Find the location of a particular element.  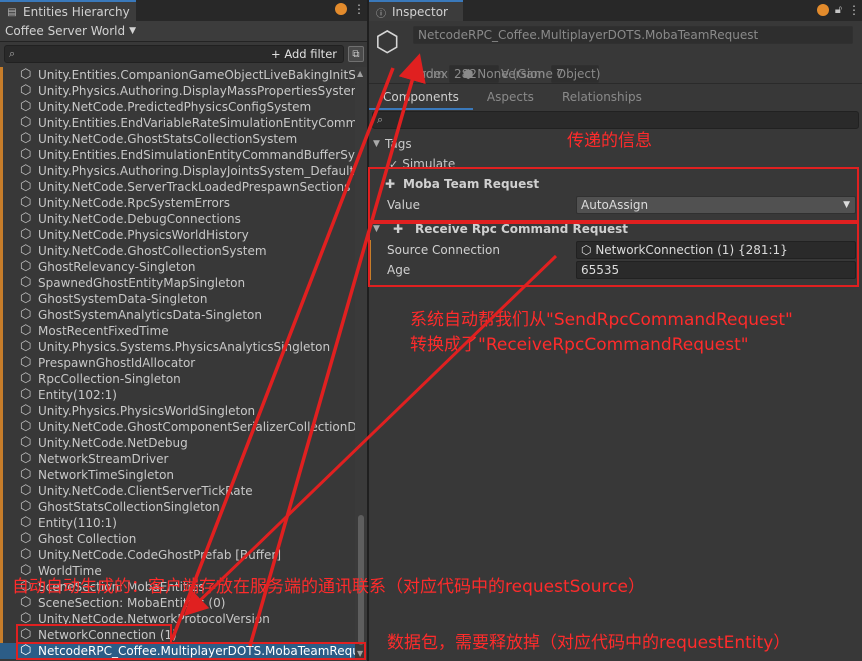

tab-relationships: Relationships is located at coordinates (602, 97).